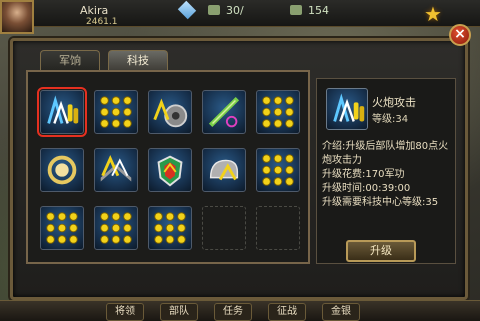 This screenshot has height=321, width=480. Describe the element at coordinates (381, 251) in the screenshot. I see `upgrade-button: 升级` at that location.